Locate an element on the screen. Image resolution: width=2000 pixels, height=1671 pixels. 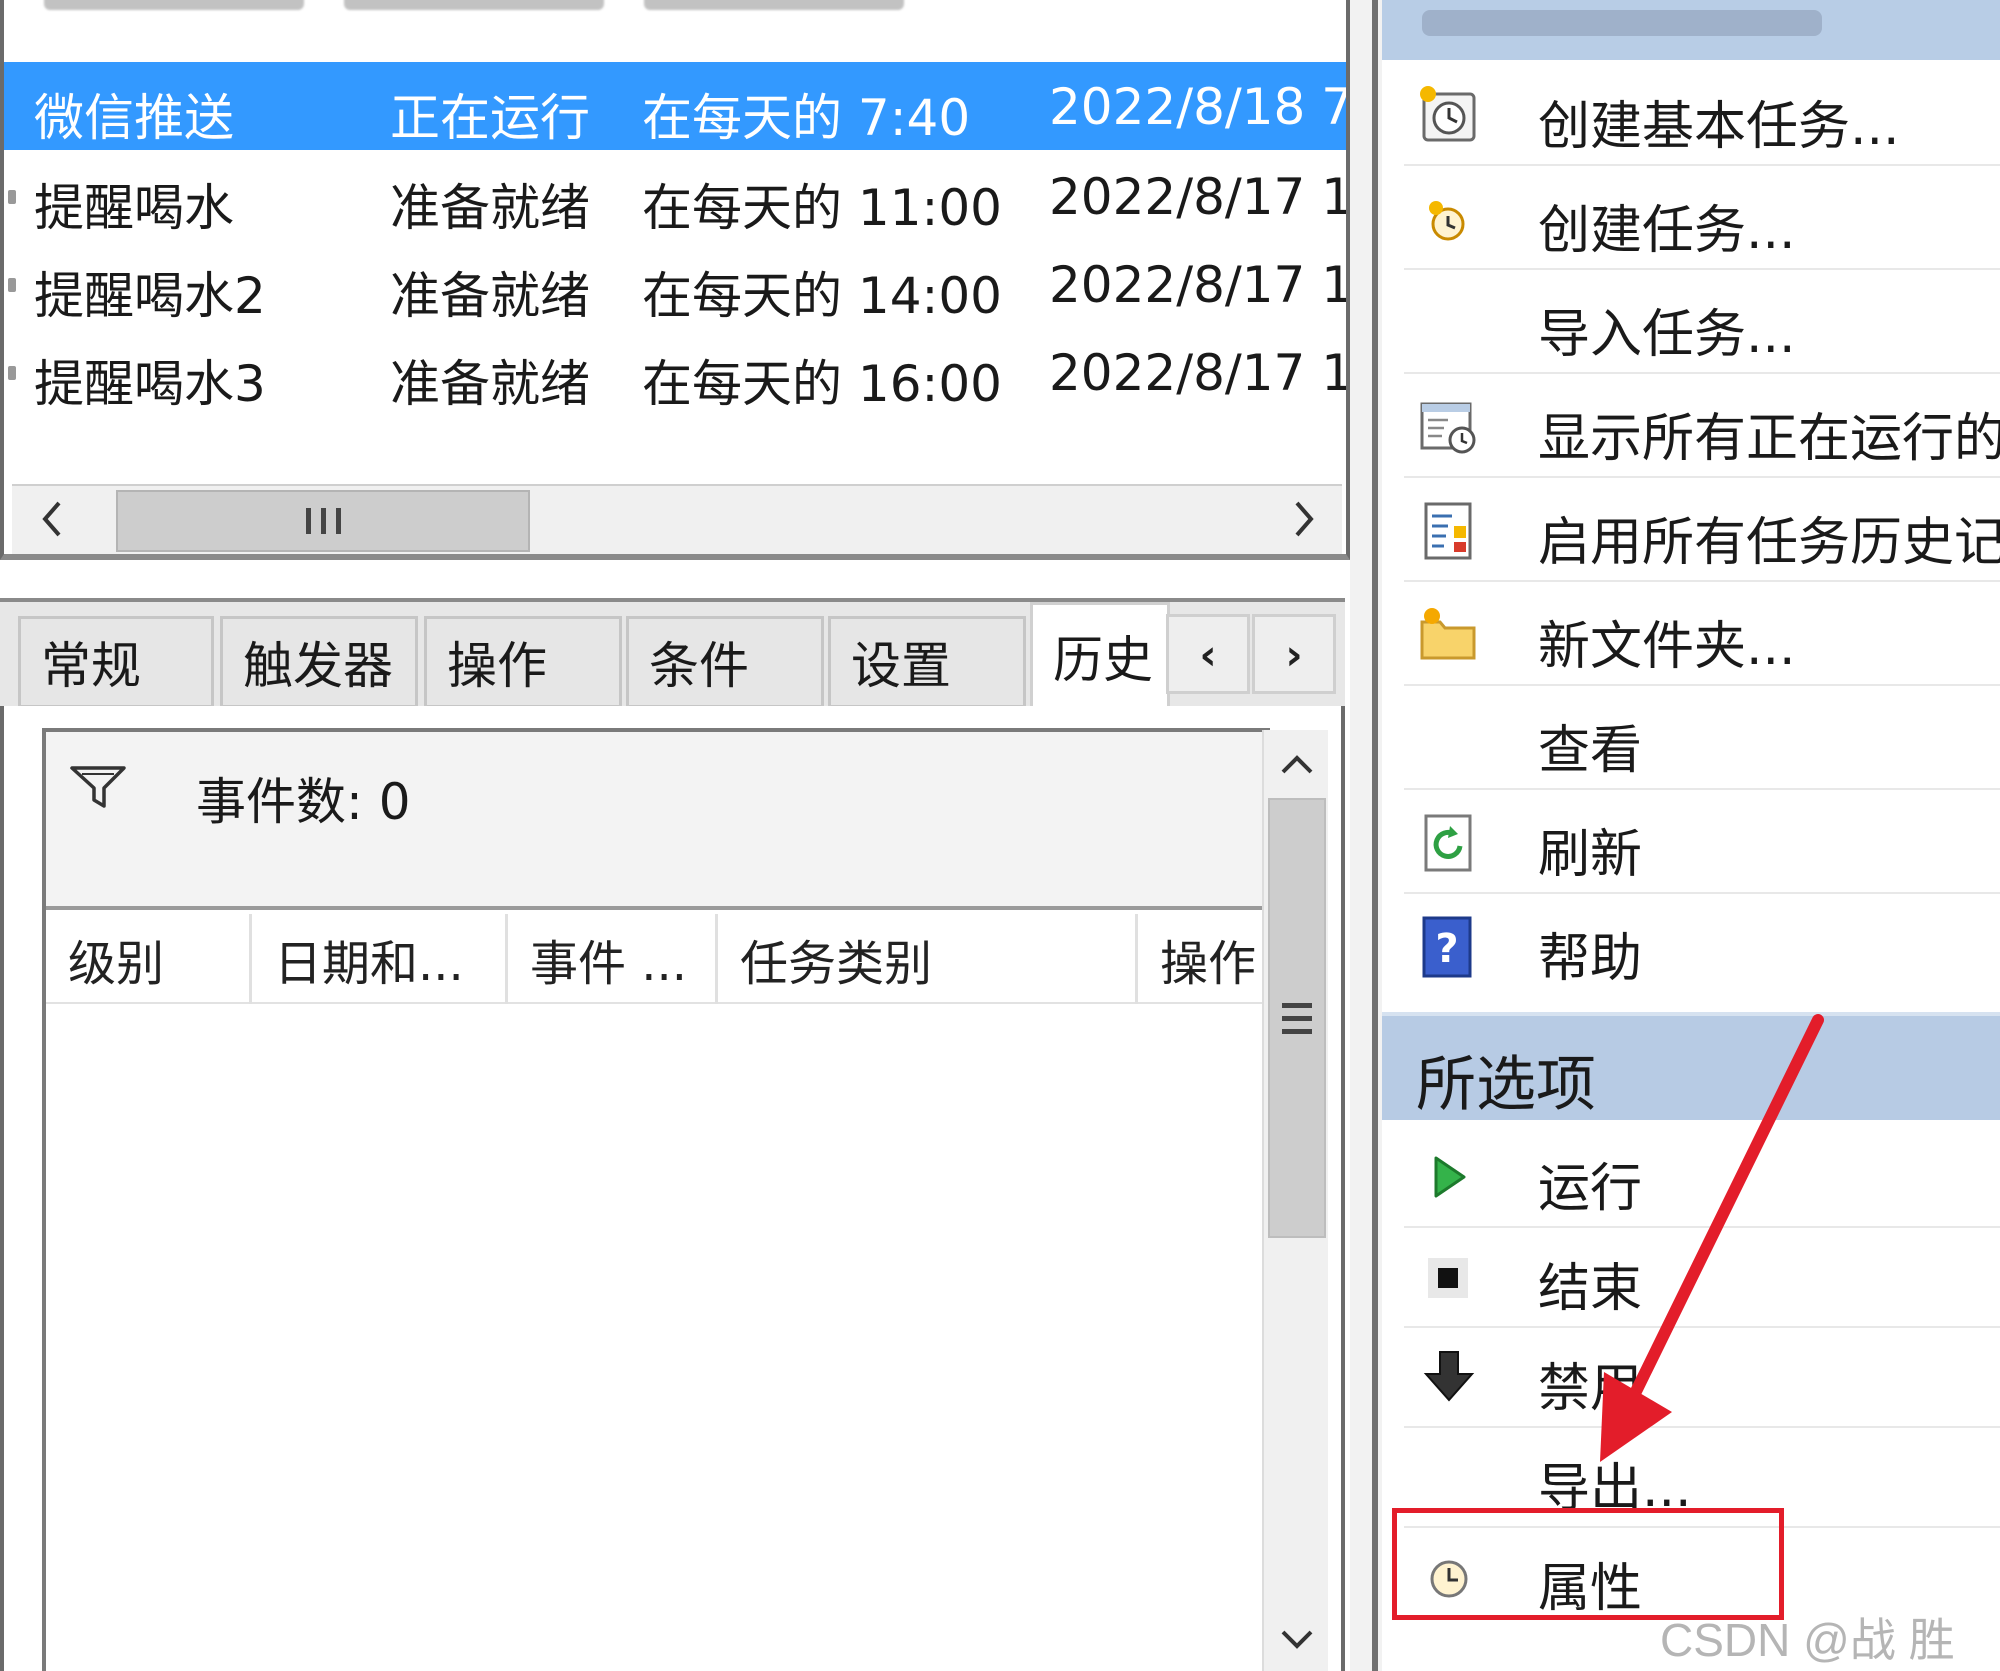
tab-label: 条件 is located at coordinates (699, 666).